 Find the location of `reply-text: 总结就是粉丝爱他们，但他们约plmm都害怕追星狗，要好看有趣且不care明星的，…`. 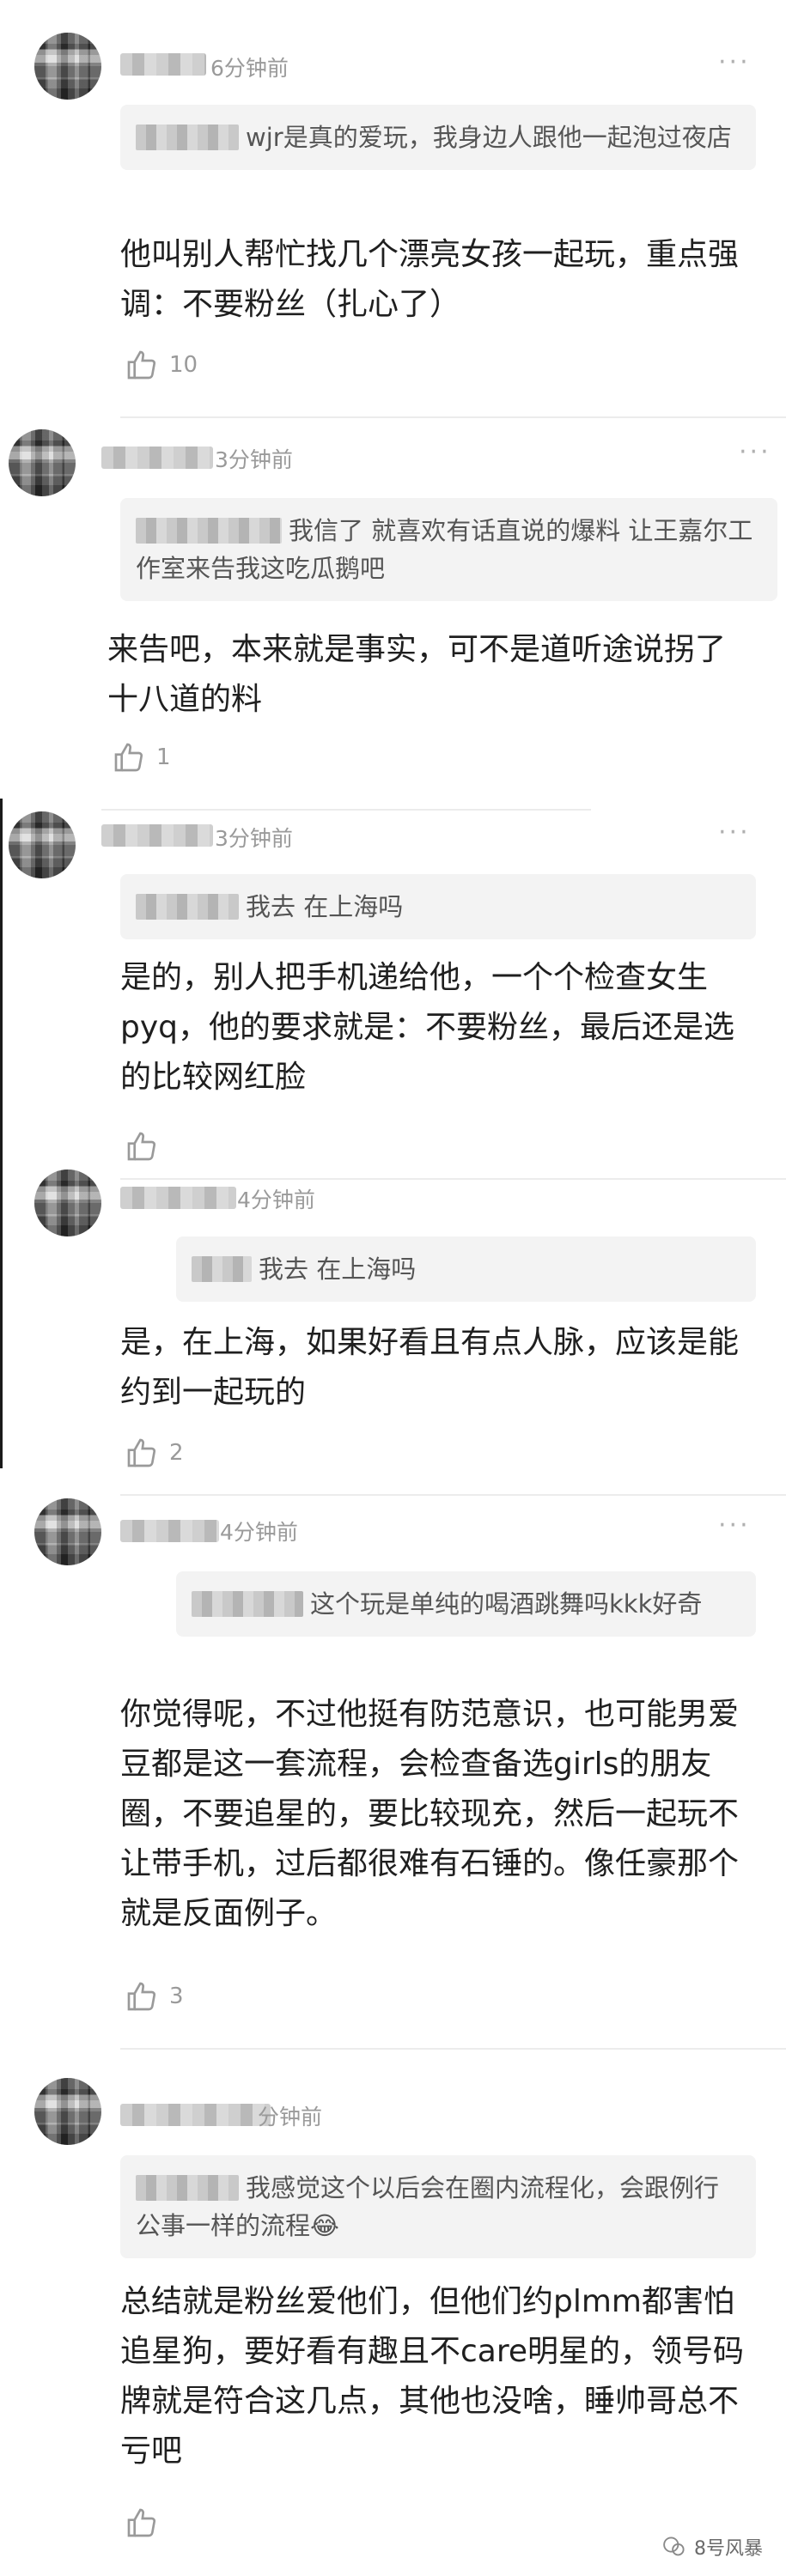

reply-text: 总结就是粉丝爱他们，但他们约plmm都害怕追星狗，要好看有趣且不care明星的，… is located at coordinates (433, 2376).